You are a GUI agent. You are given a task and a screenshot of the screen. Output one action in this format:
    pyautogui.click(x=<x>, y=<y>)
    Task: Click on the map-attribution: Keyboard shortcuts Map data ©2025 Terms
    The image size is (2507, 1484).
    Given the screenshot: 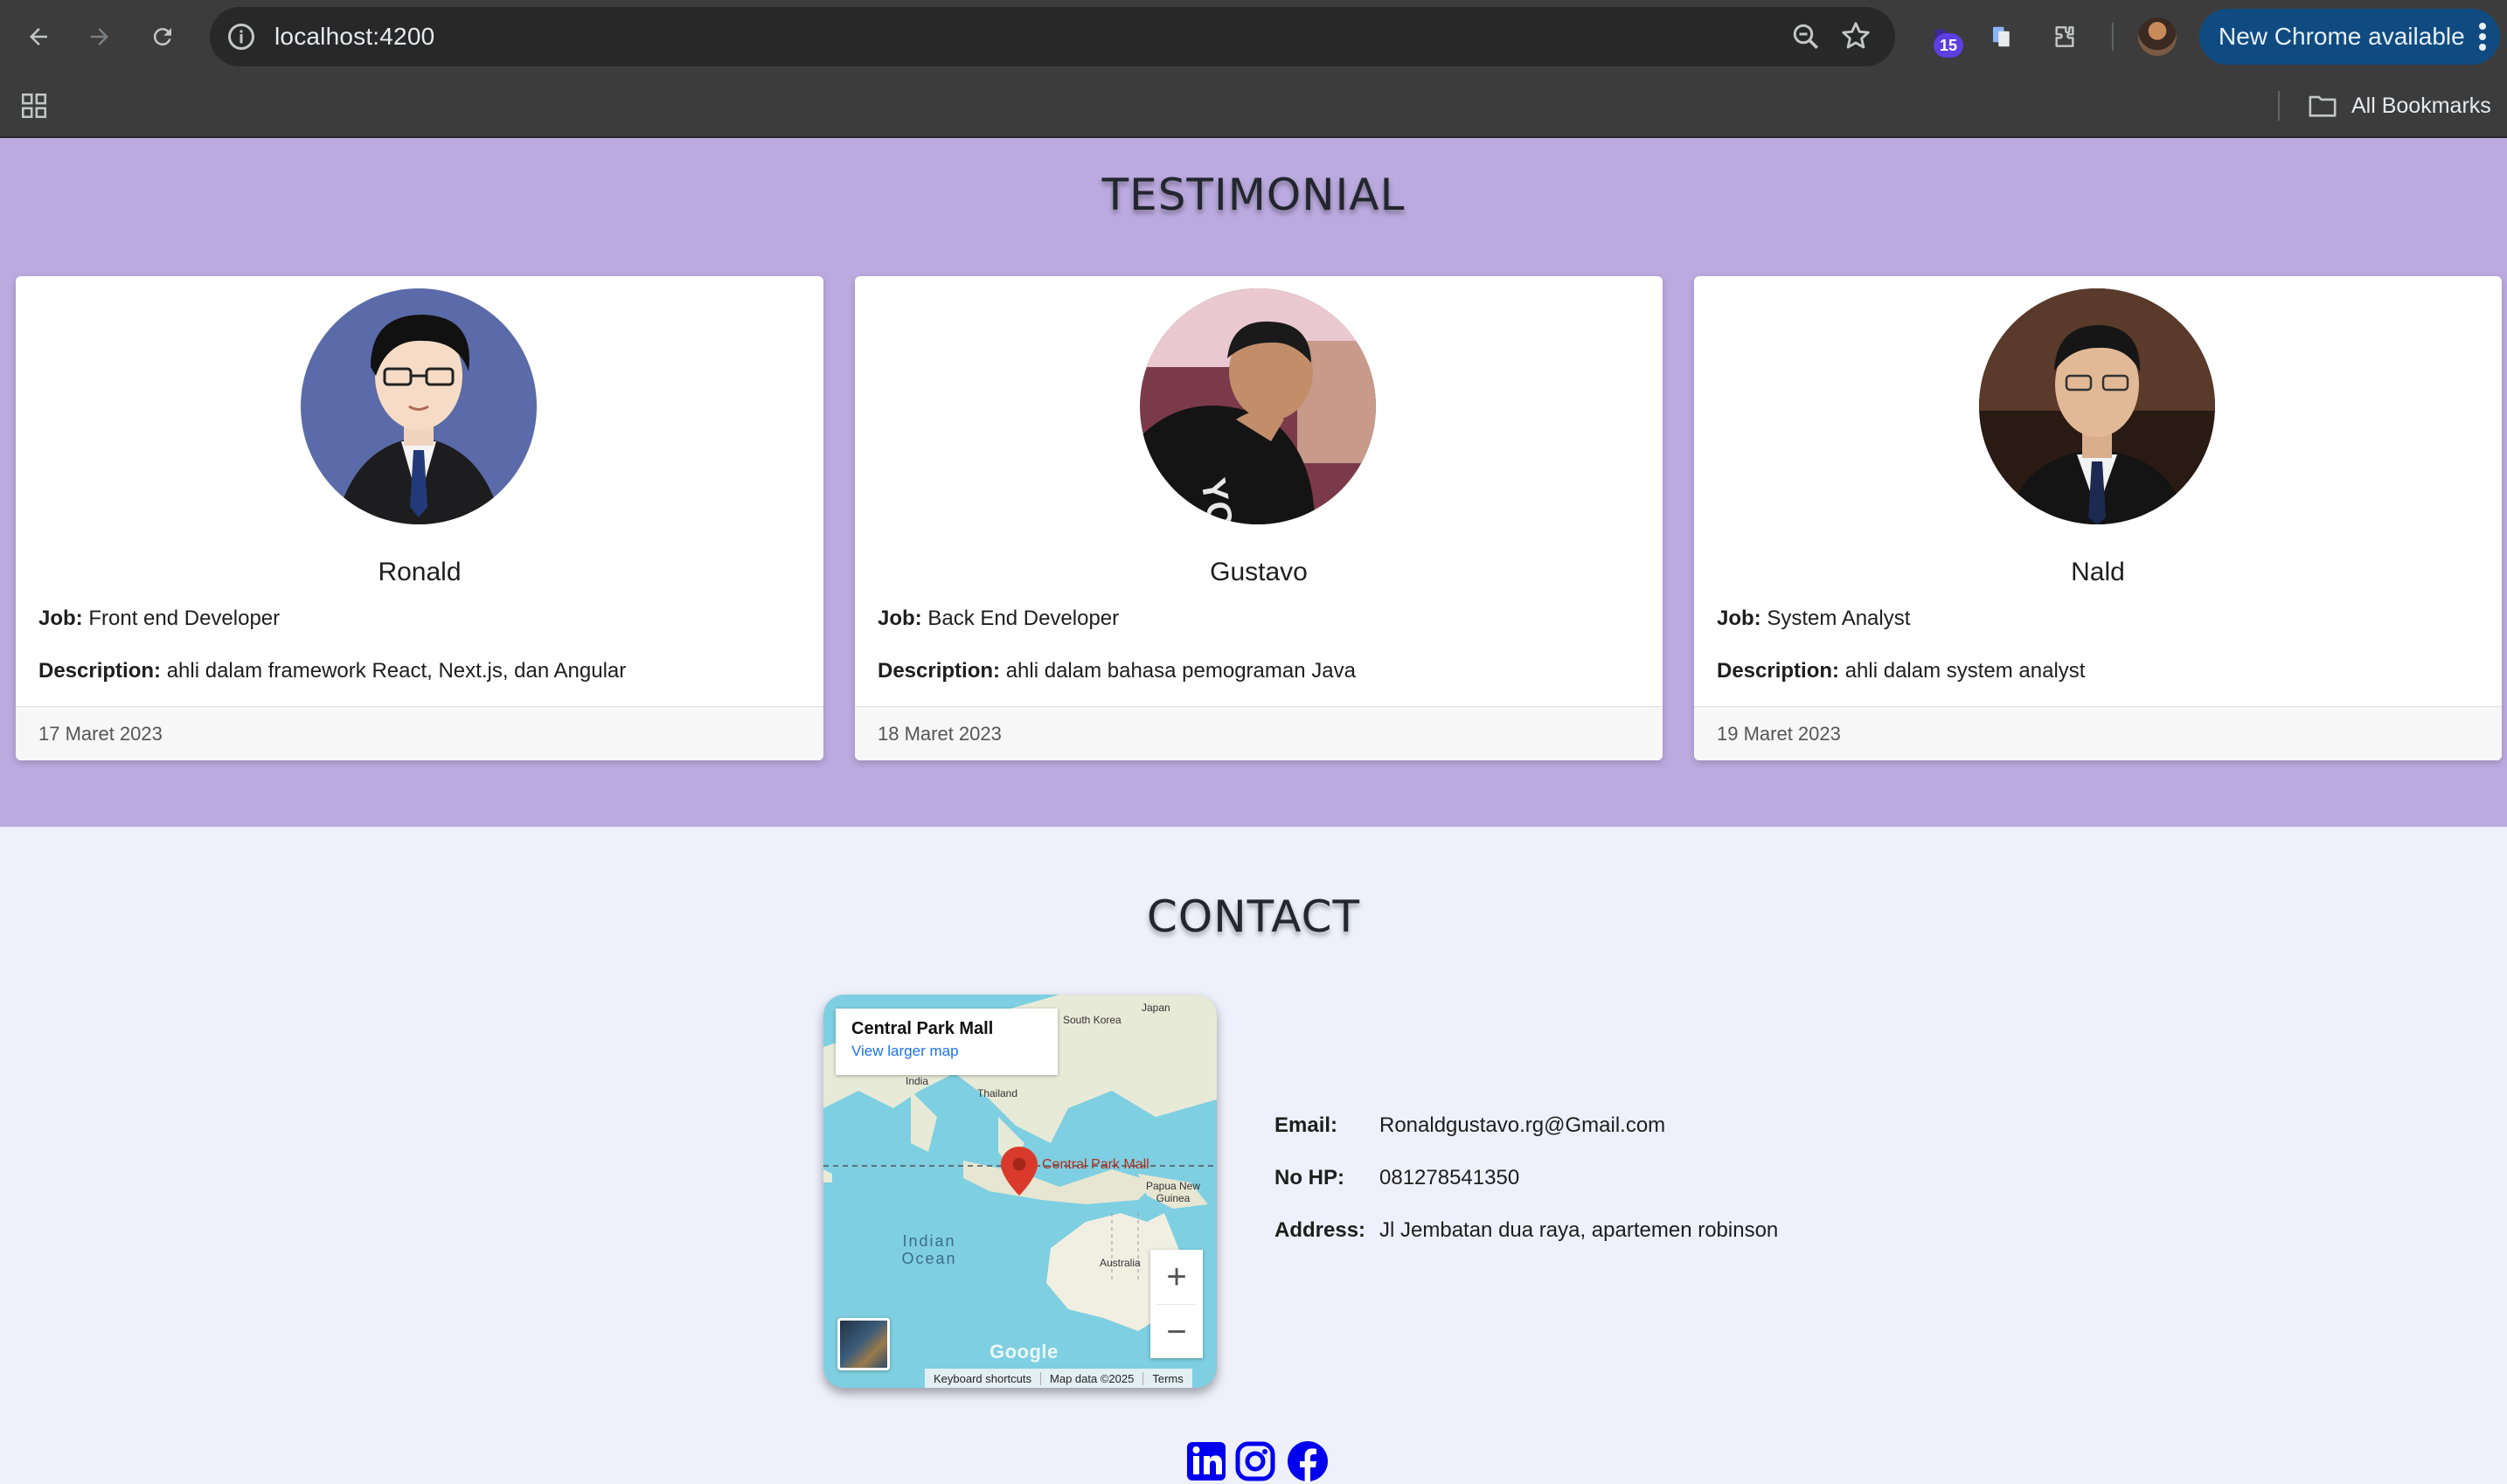 What is the action you would take?
    pyautogui.click(x=1059, y=1378)
    